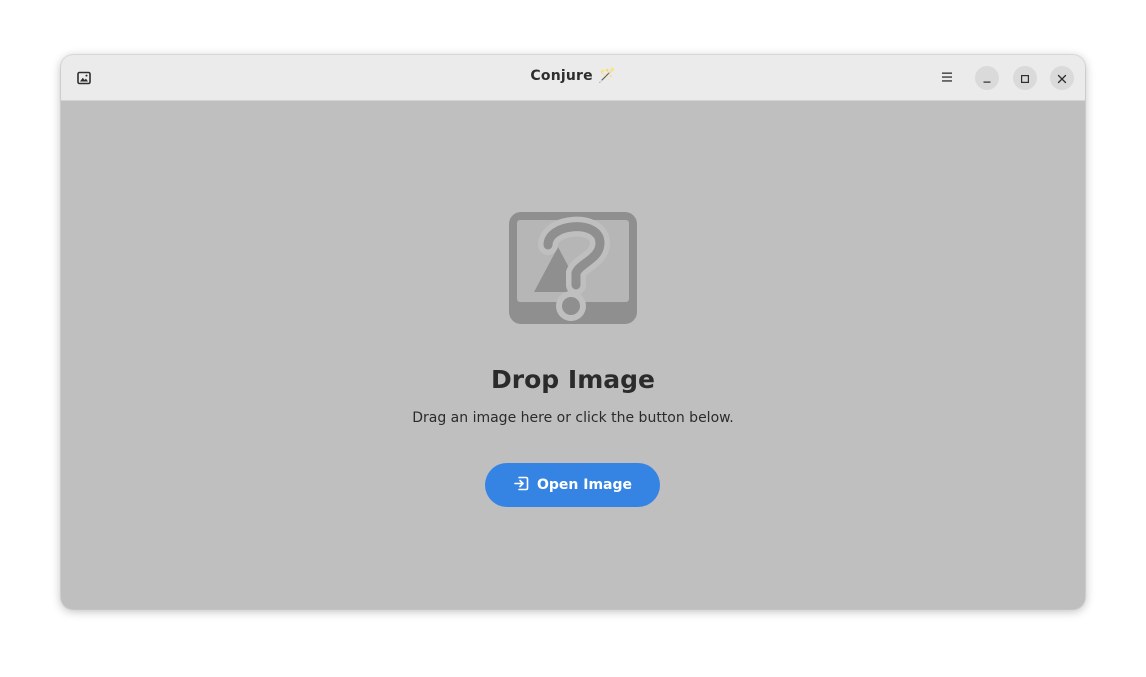 This screenshot has width=1146, height=677. I want to click on open-image-button: Open Image, so click(572, 485).